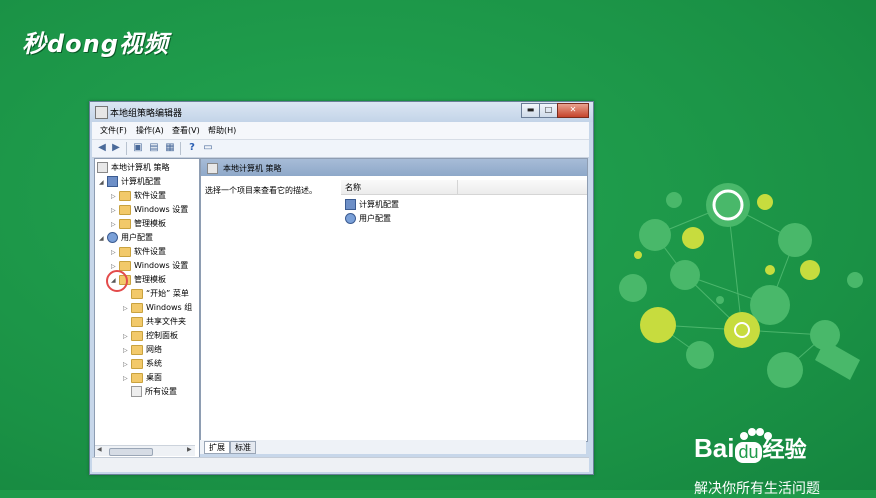  Describe the element at coordinates (138, 196) in the screenshot. I see `tree-cc-software: ▷ 软件设置` at that location.